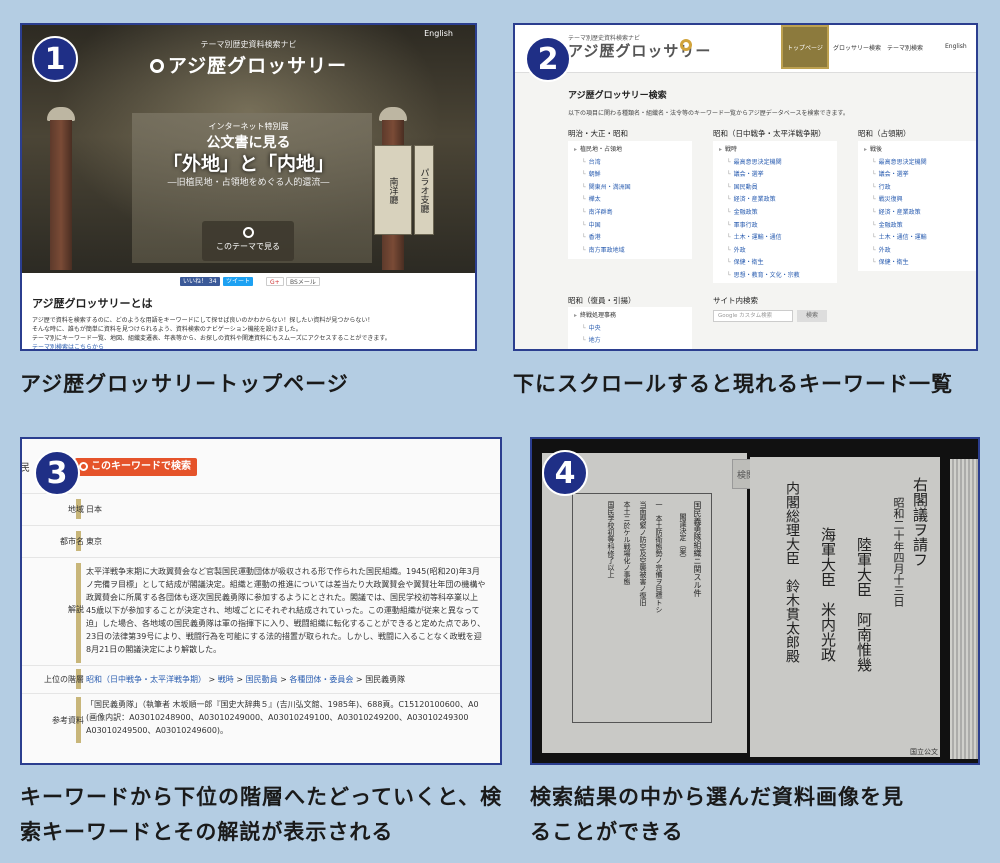 This screenshot has height=863, width=1000. What do you see at coordinates (438, 33) in the screenshot?
I see `english-link: English` at bounding box center [438, 33].